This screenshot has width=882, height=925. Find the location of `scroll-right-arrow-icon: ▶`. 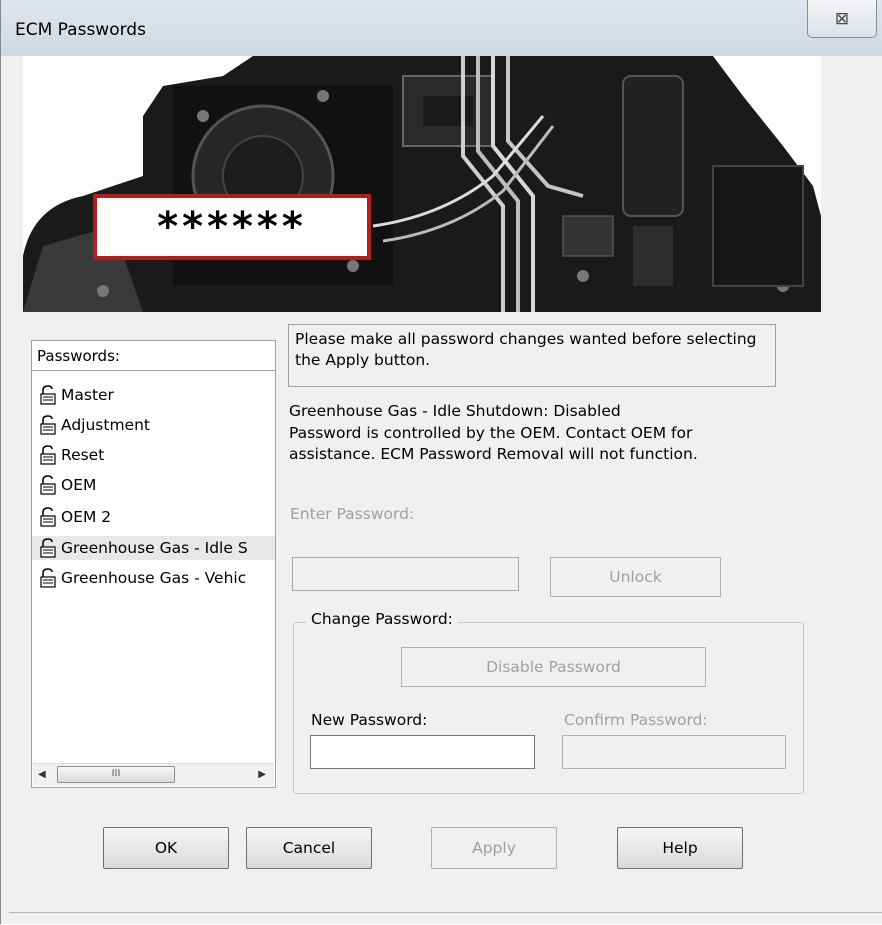

scroll-right-arrow-icon: ▶ is located at coordinates (262, 774).